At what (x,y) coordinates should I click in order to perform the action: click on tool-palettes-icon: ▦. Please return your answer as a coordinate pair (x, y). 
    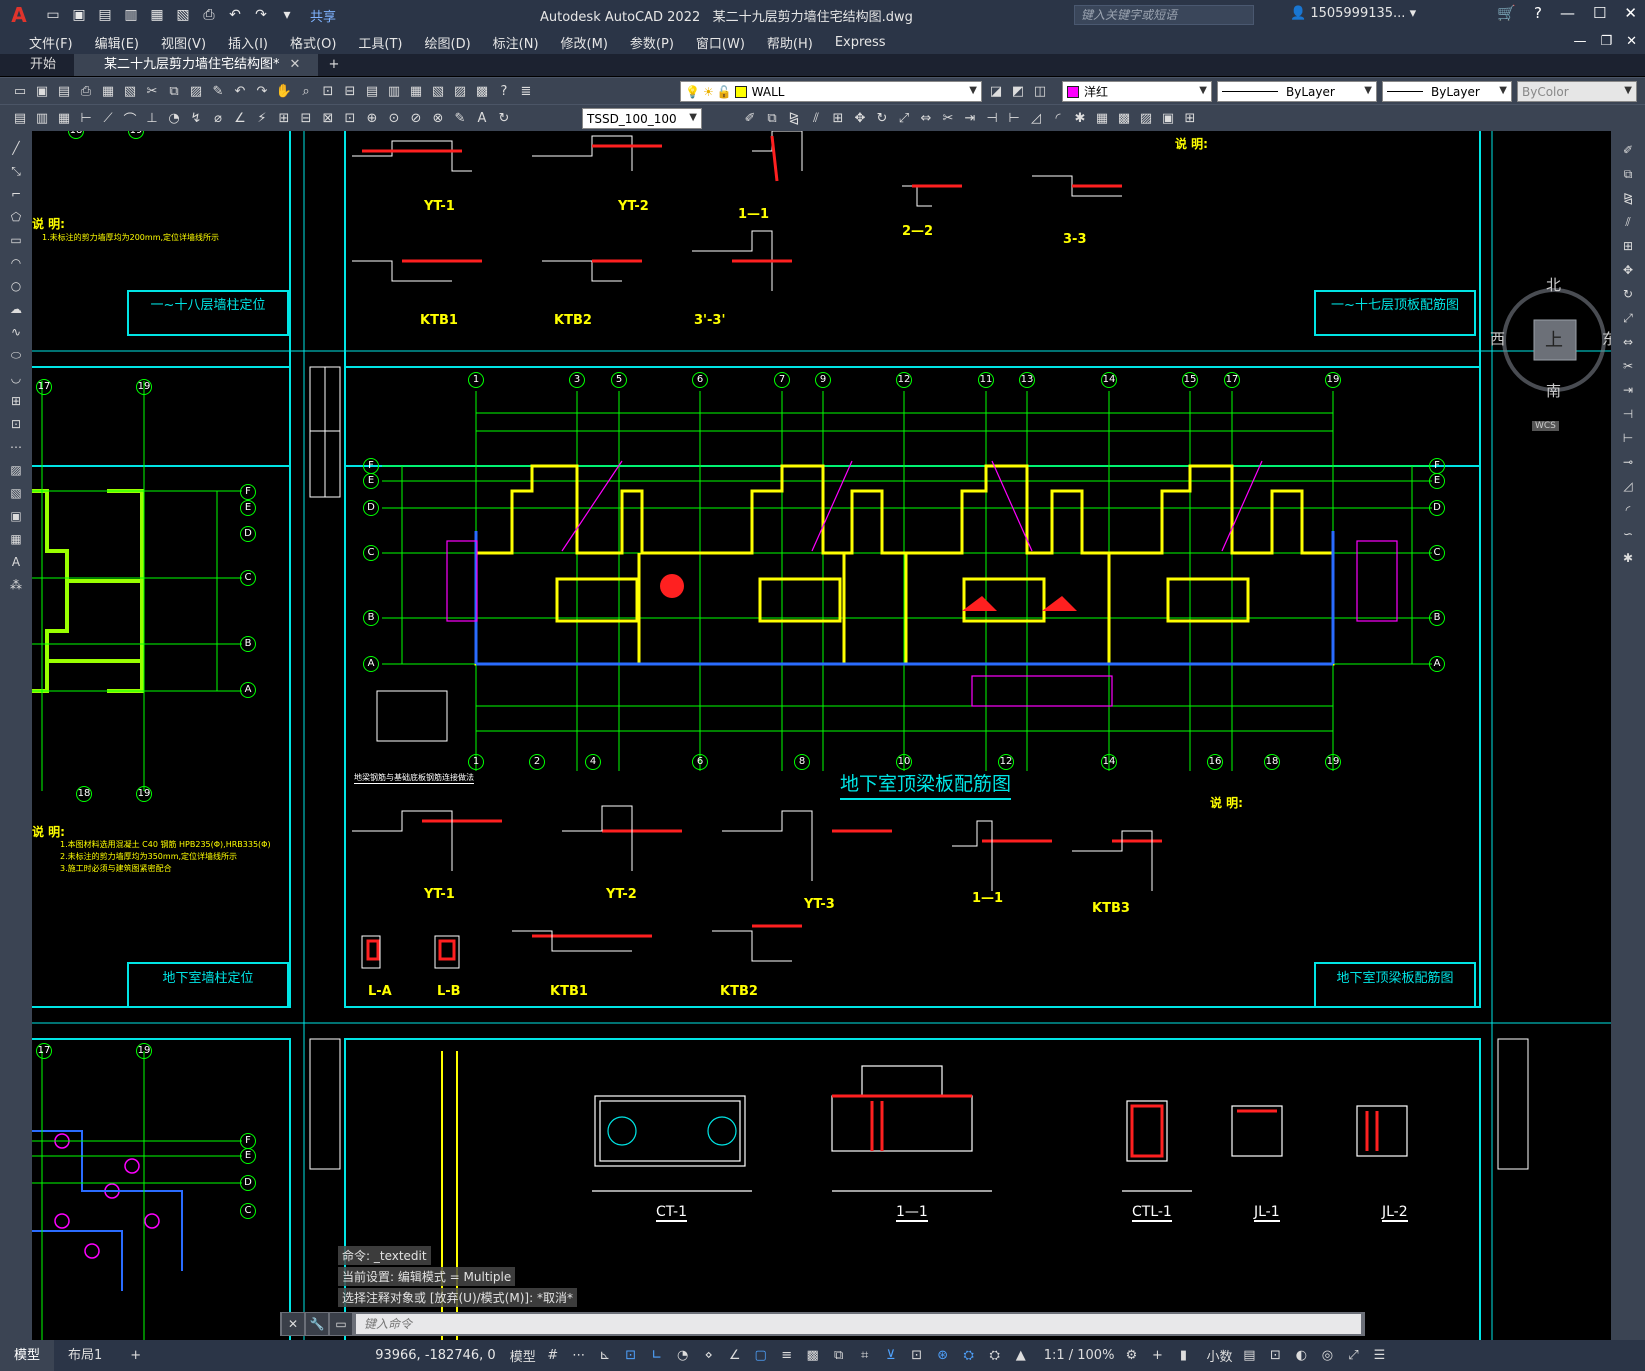
    Looking at the image, I should click on (416, 91).